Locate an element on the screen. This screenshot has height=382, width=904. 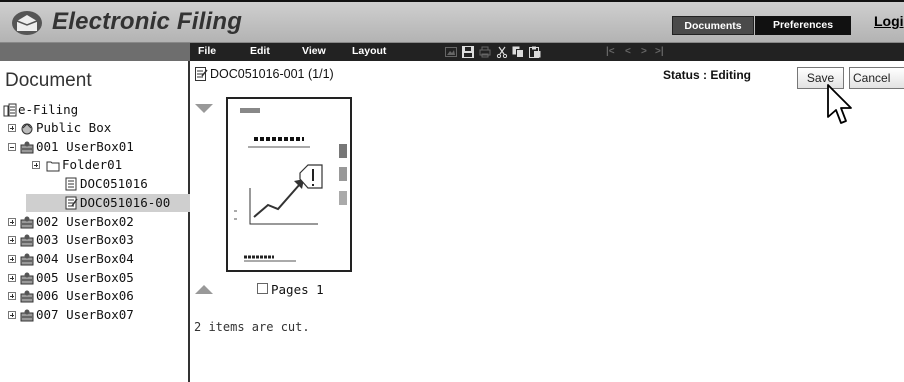
tree-item: 001 UserBox01 is located at coordinates (94, 147).